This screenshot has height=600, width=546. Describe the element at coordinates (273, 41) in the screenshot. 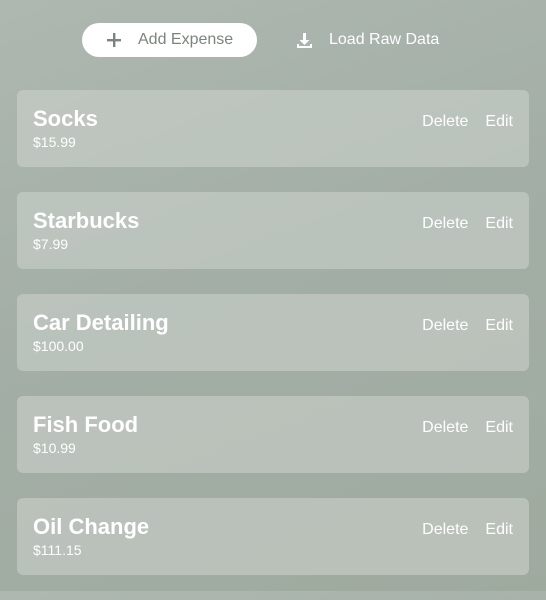

I see `toolbar: Add Expense Load Raw Data` at that location.